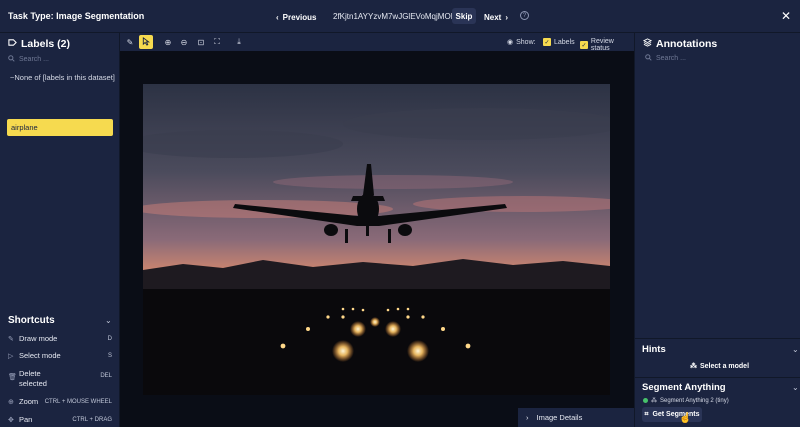  I want to click on shortcut-select-mode: ▷ Select mode S, so click(60, 355).